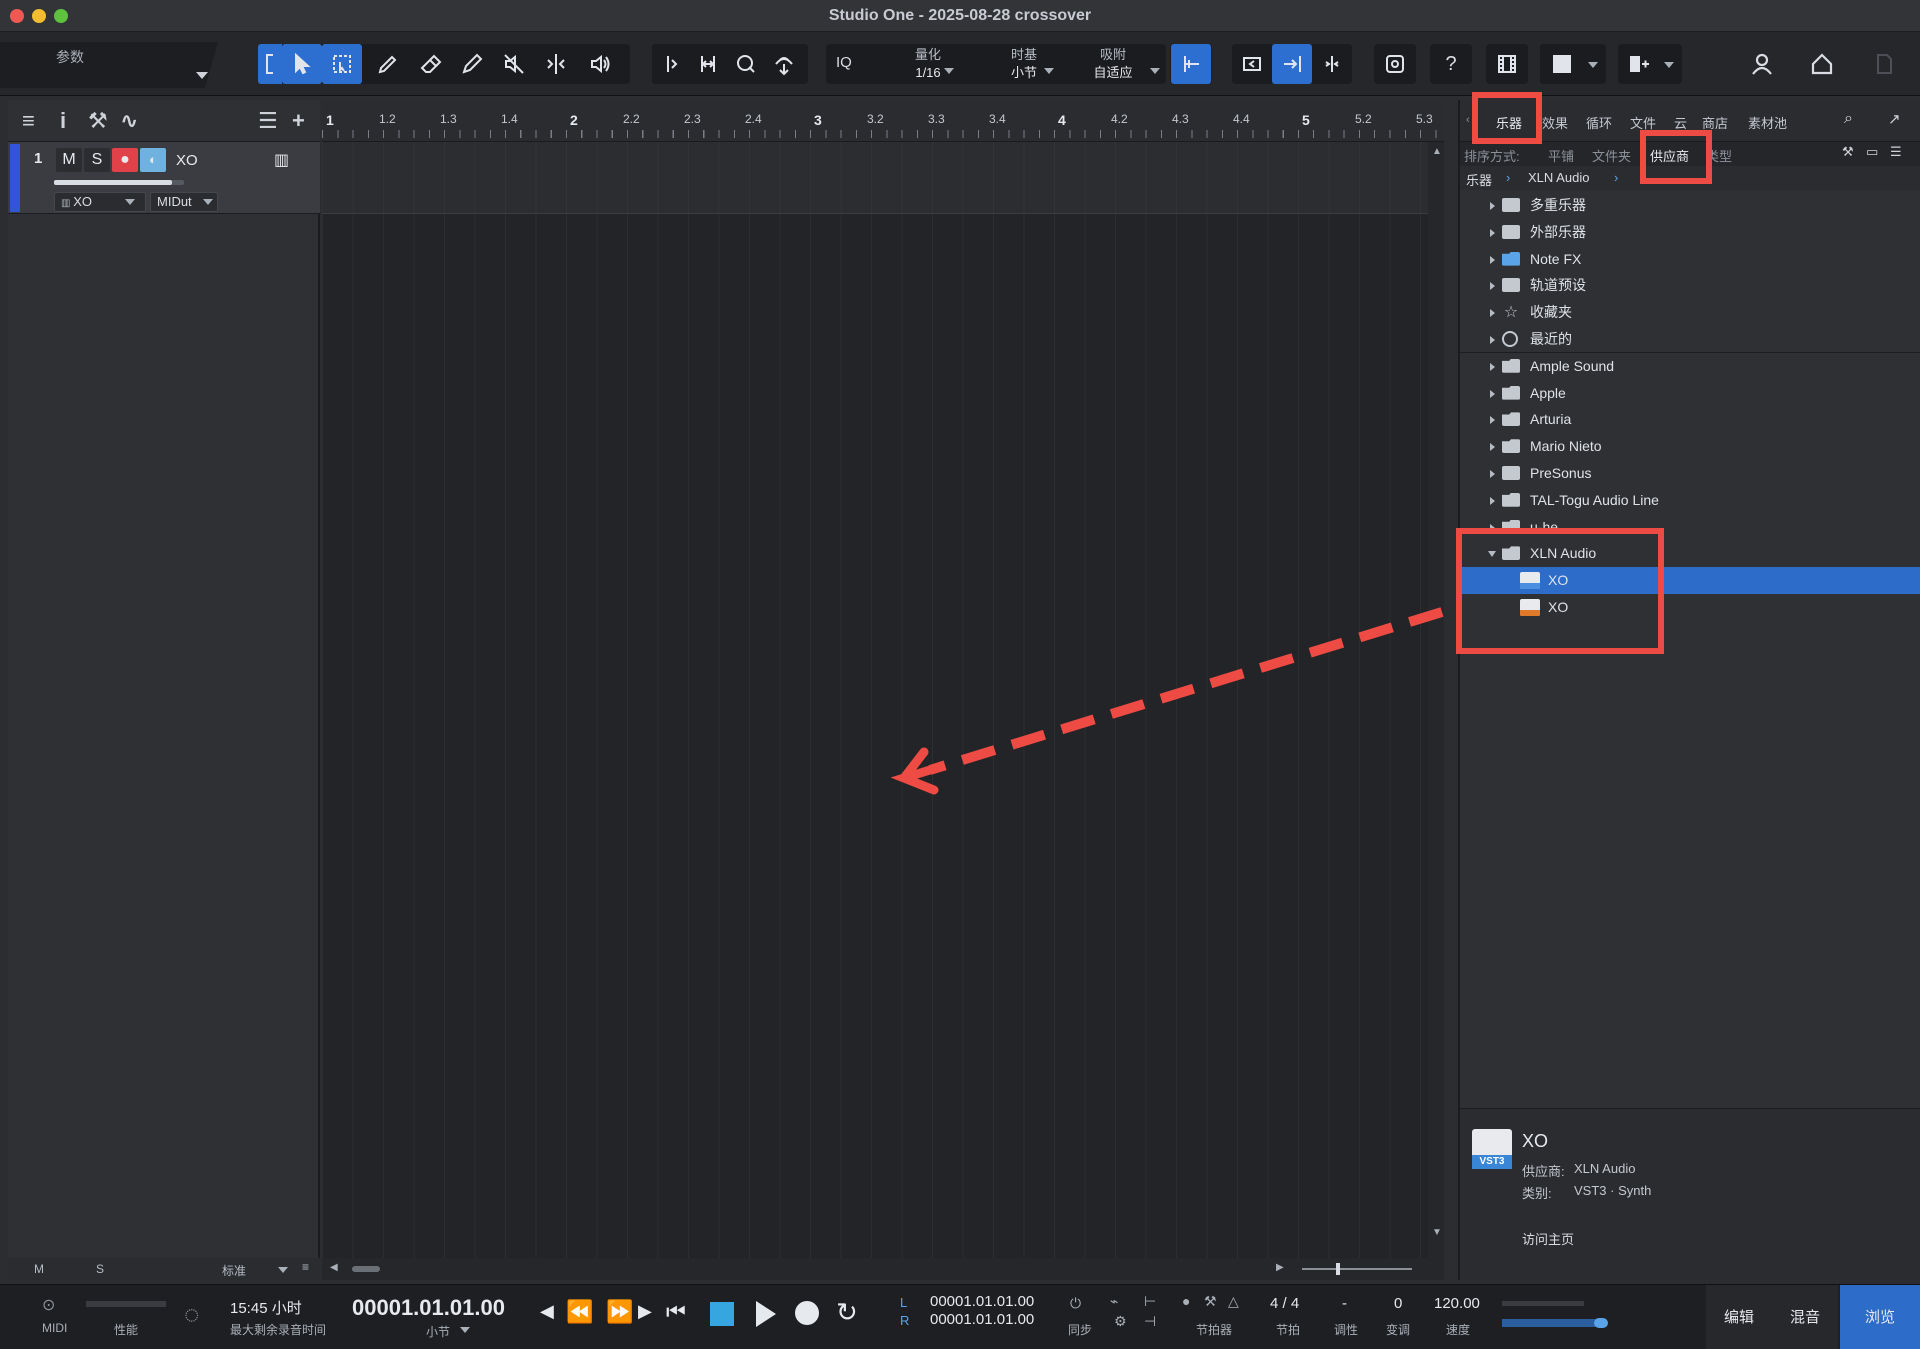 This screenshot has height=1349, width=1920. What do you see at coordinates (1690, 366) in the screenshot?
I see `tree-item: Ample Sound` at bounding box center [1690, 366].